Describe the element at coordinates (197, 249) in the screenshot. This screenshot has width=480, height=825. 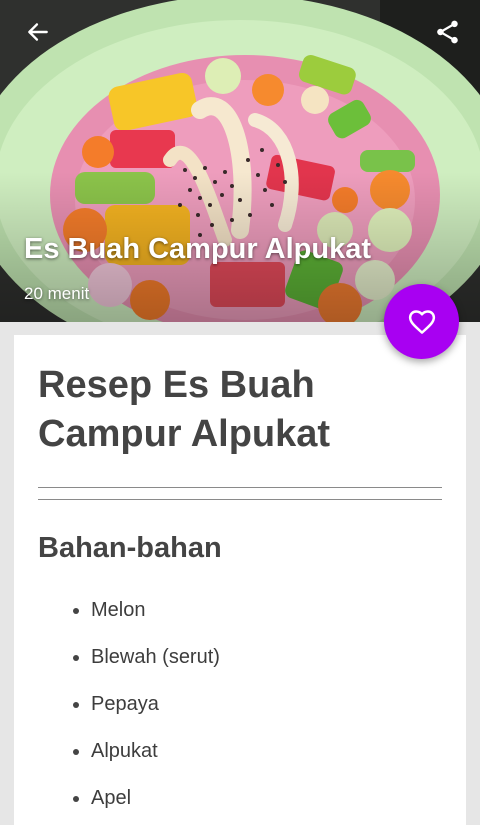
I see `hero-title: Es Buah Campur Alpukat` at that location.